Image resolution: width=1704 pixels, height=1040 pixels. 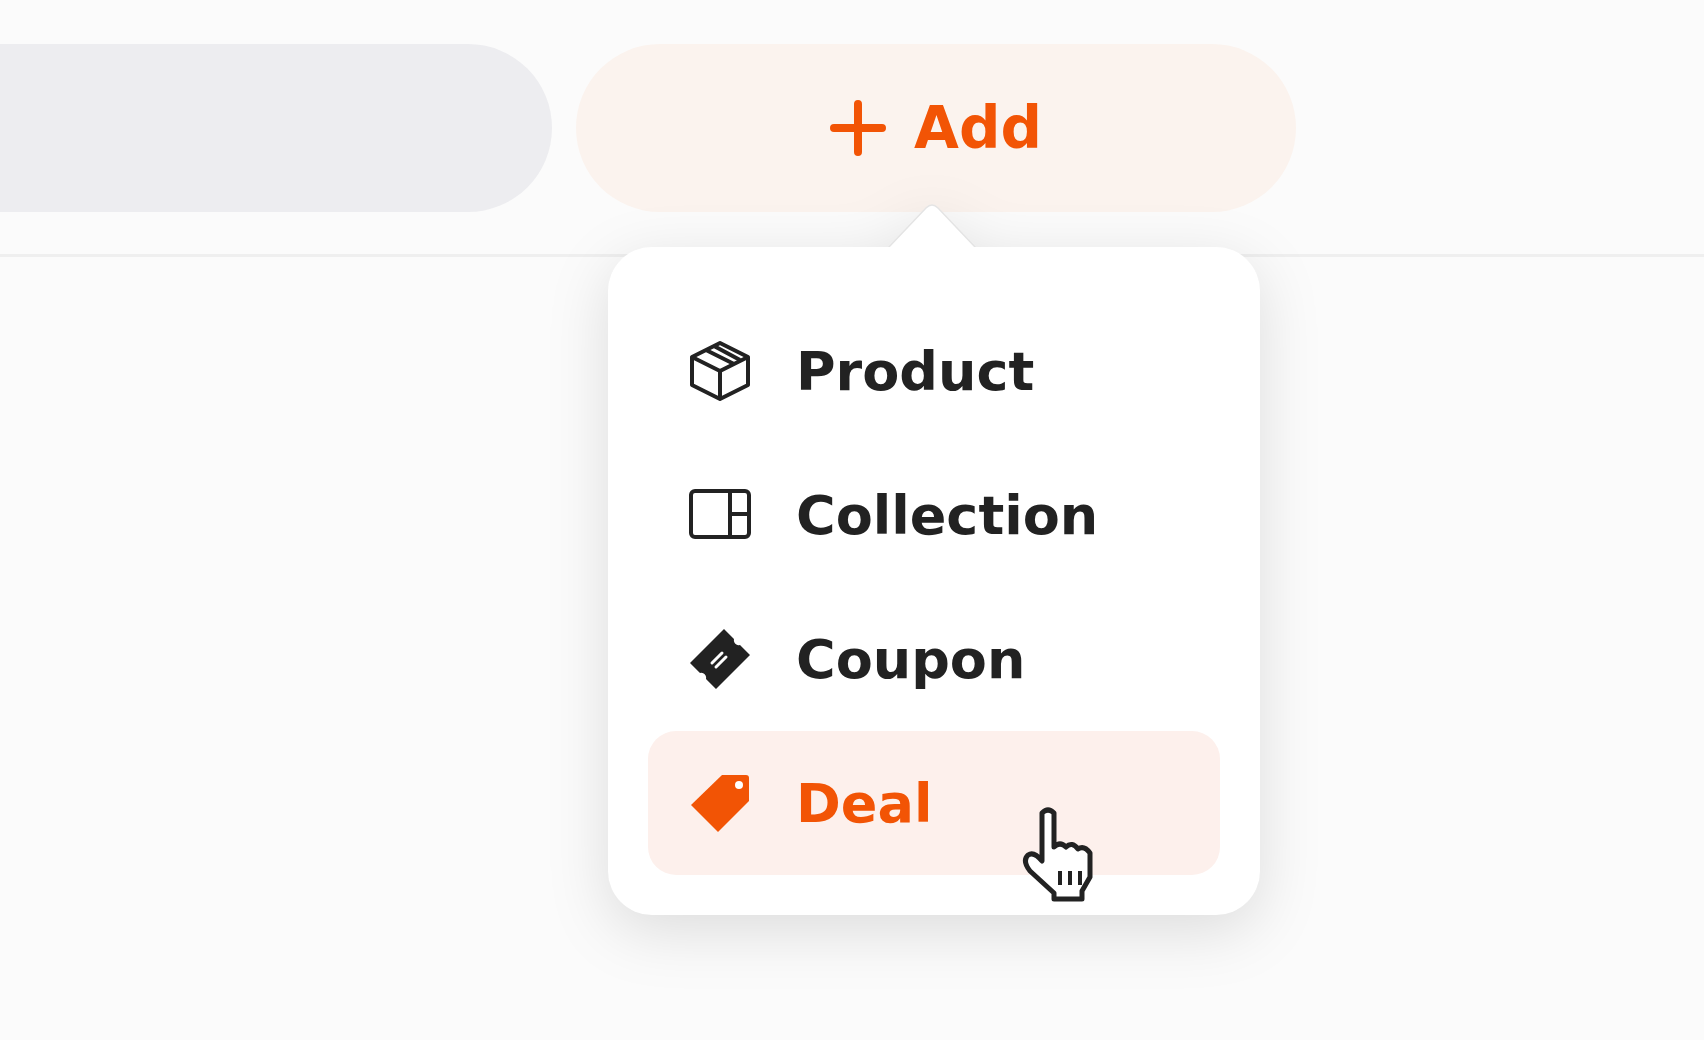 What do you see at coordinates (934, 515) in the screenshot?
I see `menu-item: Collection` at bounding box center [934, 515].